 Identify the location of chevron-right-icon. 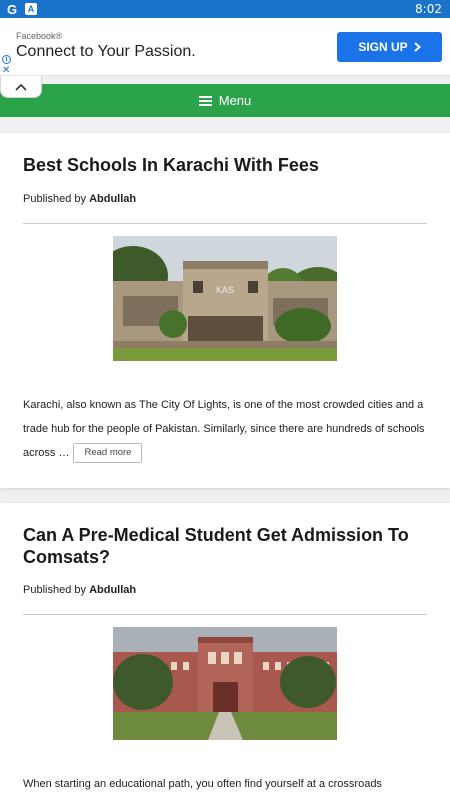
(417, 47).